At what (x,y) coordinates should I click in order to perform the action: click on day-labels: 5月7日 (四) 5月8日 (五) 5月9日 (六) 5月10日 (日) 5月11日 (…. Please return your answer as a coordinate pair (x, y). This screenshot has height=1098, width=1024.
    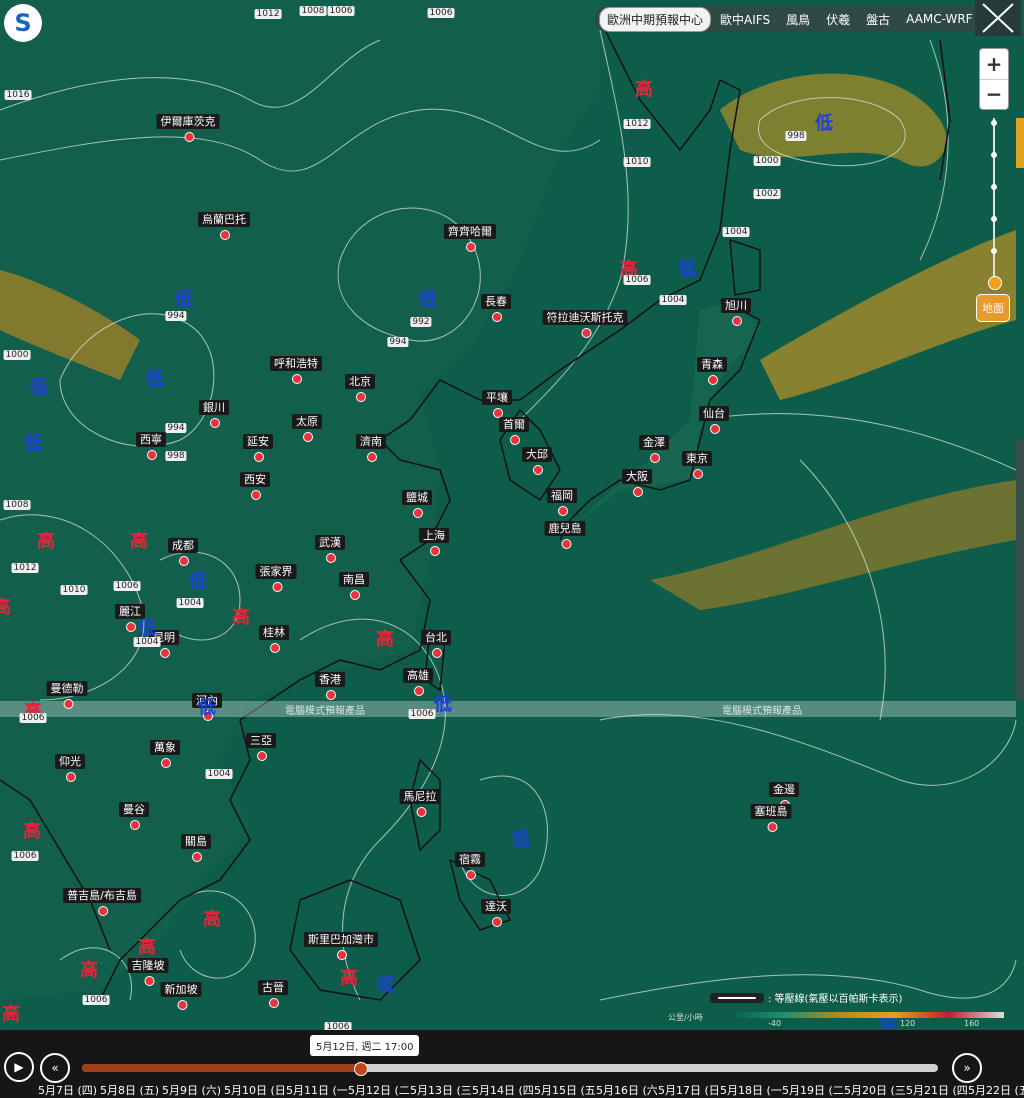
    Looking at the image, I should click on (531, 1090).